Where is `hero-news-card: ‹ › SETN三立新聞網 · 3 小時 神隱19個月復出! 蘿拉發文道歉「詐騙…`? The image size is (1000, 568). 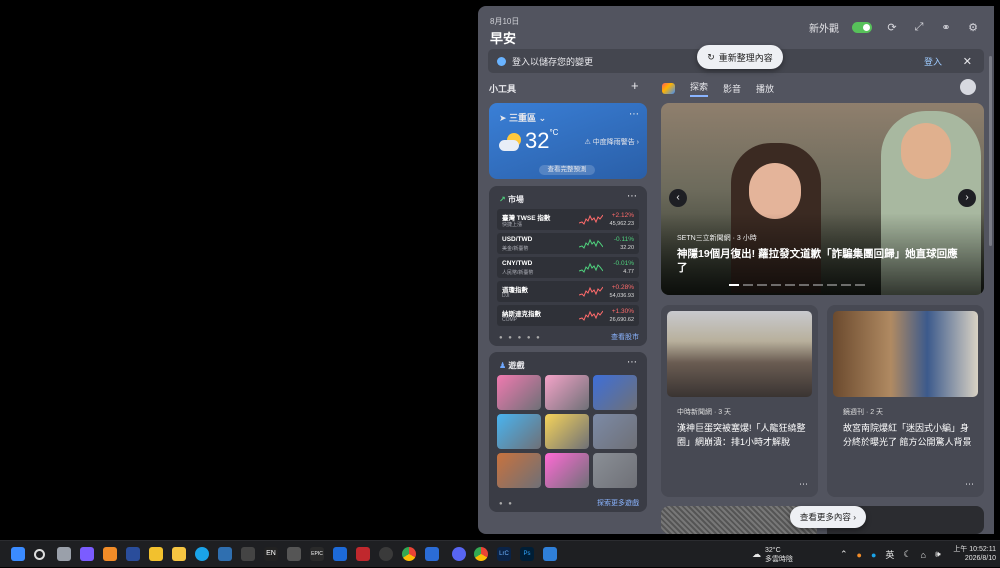
hero-news-card: ‹ › SETN三立新聞網 · 3 小時 神隱19個月復出! 蘿拉發文道歉「詐騙… is located at coordinates (822, 199).